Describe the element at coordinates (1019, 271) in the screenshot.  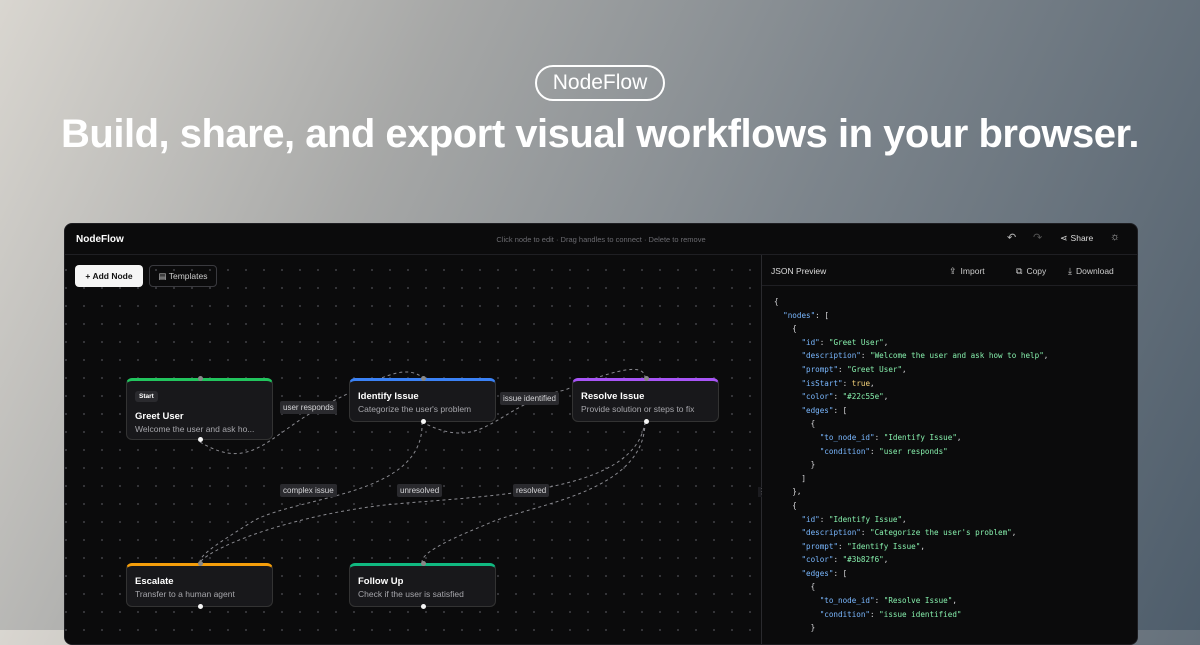
I see `copy-icon: ⧉` at that location.